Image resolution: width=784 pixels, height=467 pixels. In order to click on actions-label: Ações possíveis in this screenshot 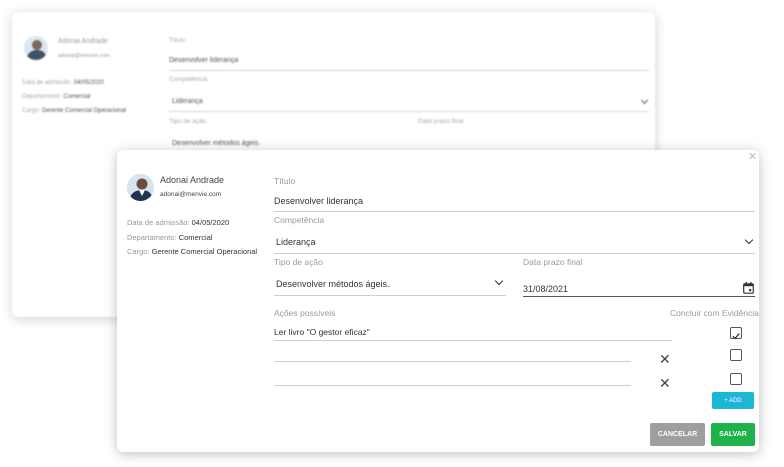, I will do `click(305, 313)`.